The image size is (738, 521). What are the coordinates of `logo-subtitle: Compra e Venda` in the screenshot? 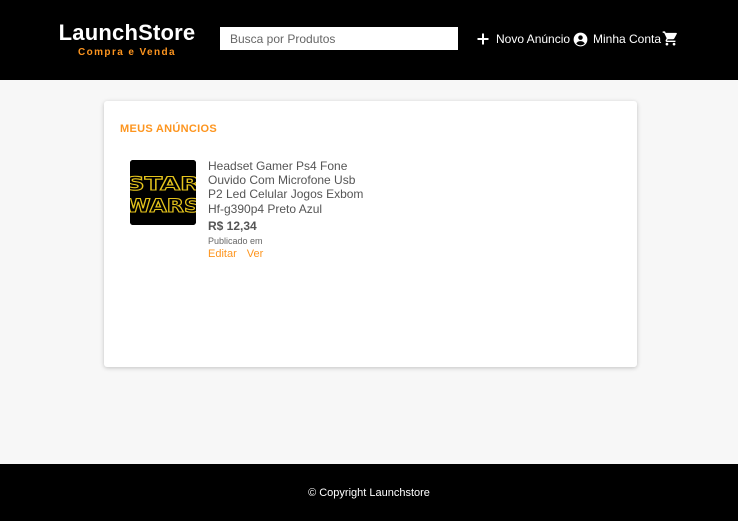 It's located at (127, 52).